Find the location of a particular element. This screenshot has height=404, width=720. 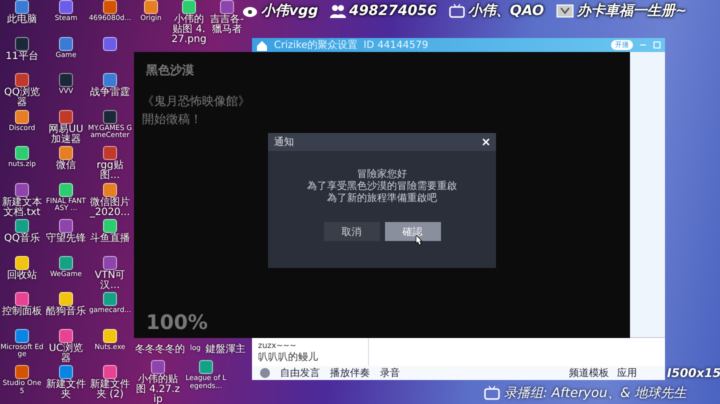

shortcut-label: 11平台 is located at coordinates (22, 57).